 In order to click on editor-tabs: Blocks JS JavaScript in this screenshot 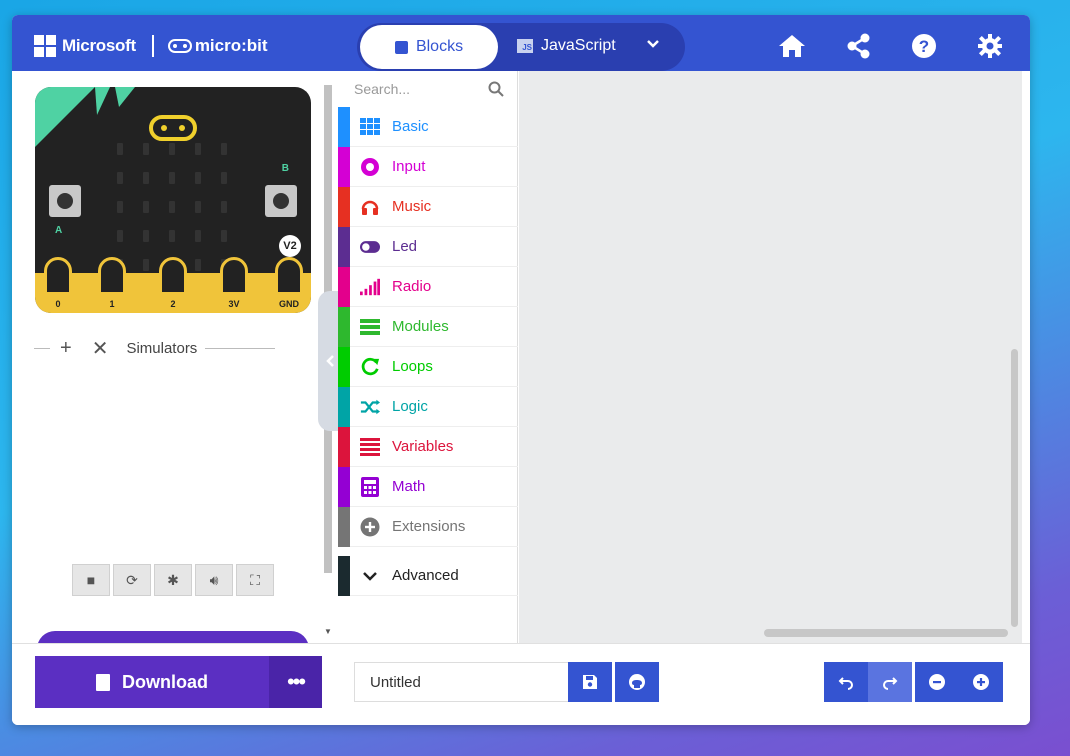, I will do `click(521, 47)`.